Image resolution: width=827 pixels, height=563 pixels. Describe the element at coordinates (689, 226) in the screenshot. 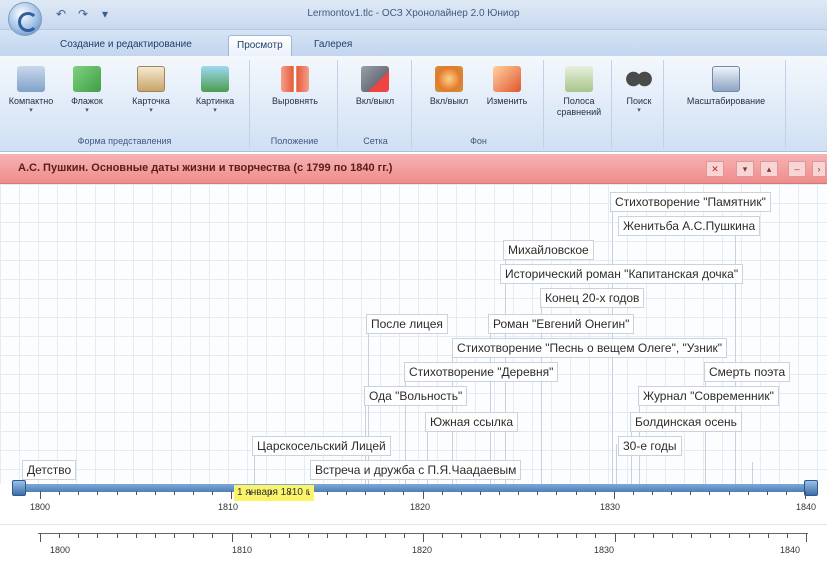

I see `event-zhenitba: Женитьба А.С.Пушкина` at that location.